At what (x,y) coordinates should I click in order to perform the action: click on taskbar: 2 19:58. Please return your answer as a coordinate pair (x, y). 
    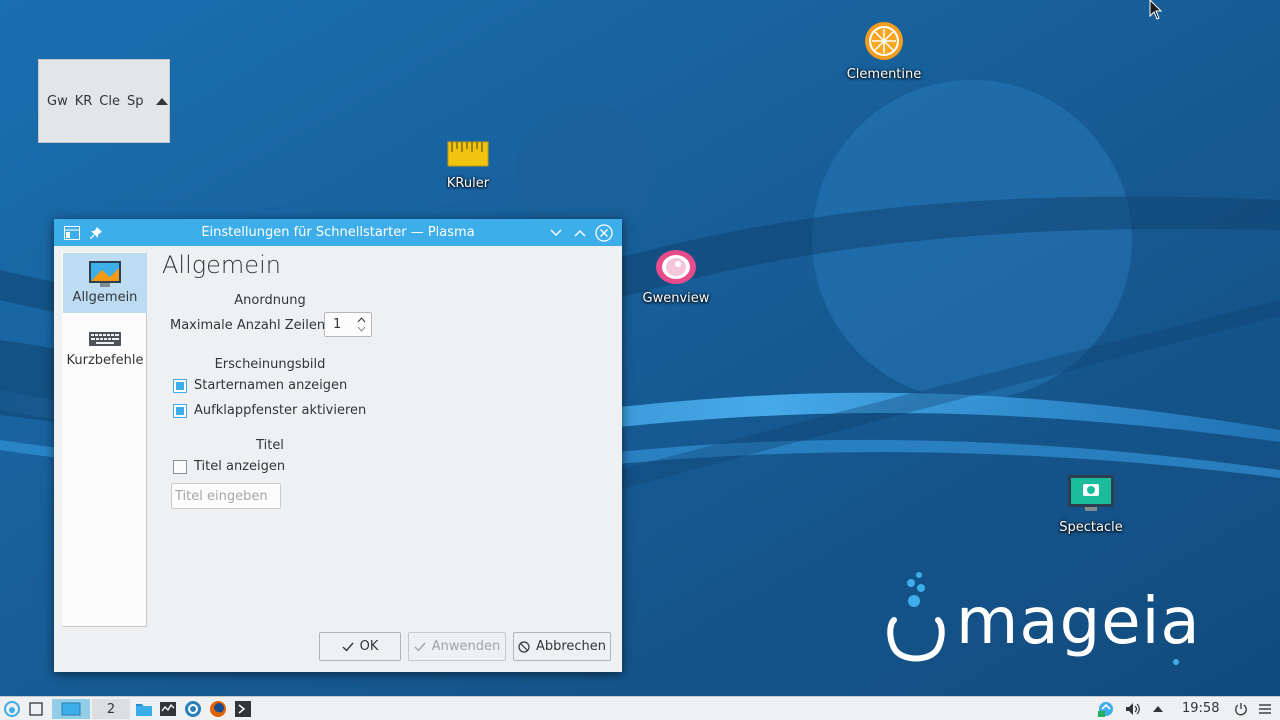
    Looking at the image, I should click on (640, 708).